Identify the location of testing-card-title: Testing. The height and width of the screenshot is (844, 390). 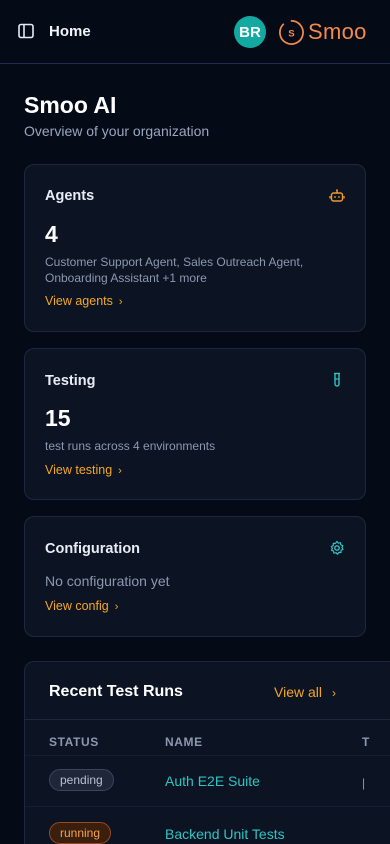
(70, 381).